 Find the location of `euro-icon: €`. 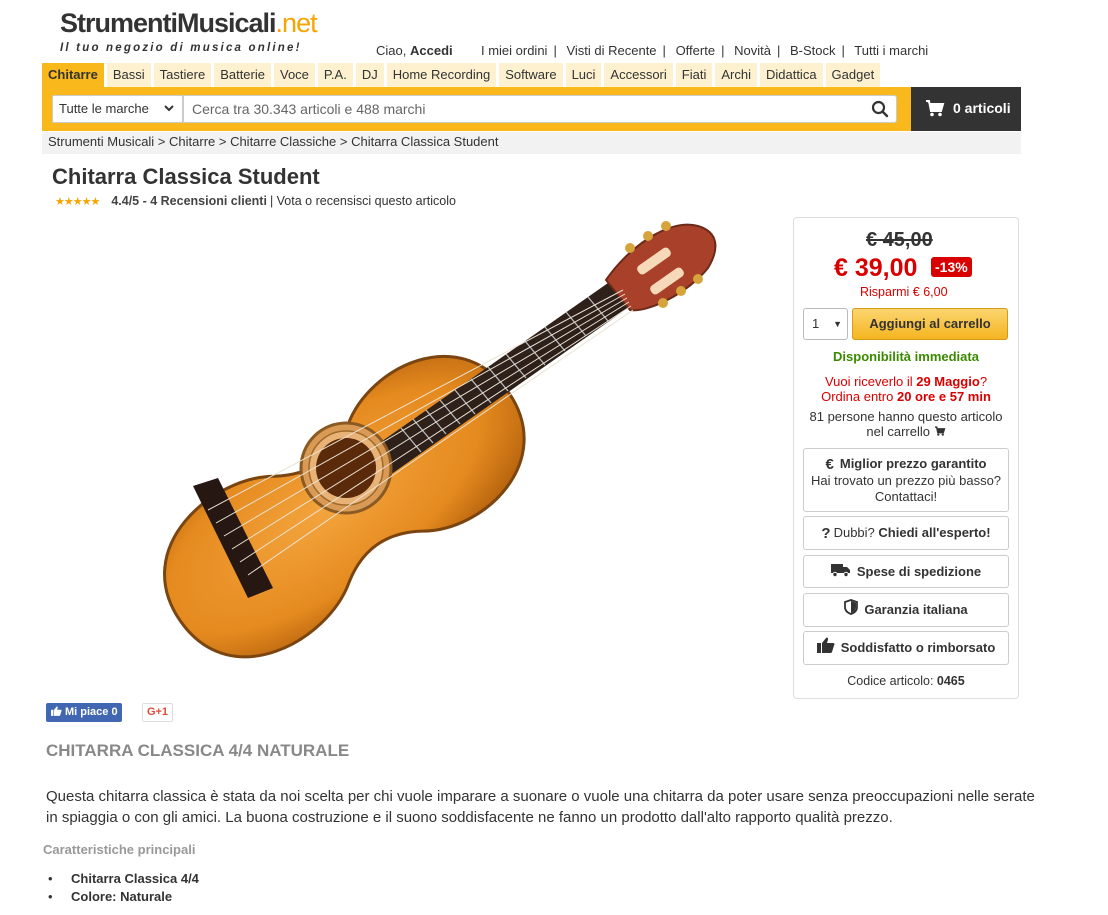

euro-icon: € is located at coordinates (829, 464).